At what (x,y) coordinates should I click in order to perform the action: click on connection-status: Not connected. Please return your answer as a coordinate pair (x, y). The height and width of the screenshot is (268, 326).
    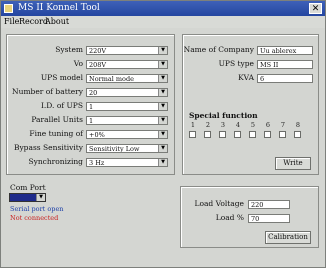
    Looking at the image, I should click on (34, 218).